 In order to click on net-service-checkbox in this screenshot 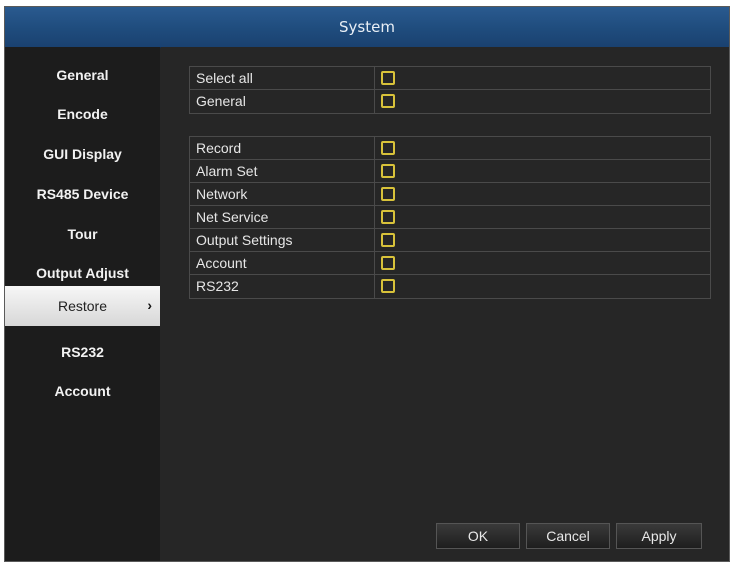, I will do `click(388, 217)`.